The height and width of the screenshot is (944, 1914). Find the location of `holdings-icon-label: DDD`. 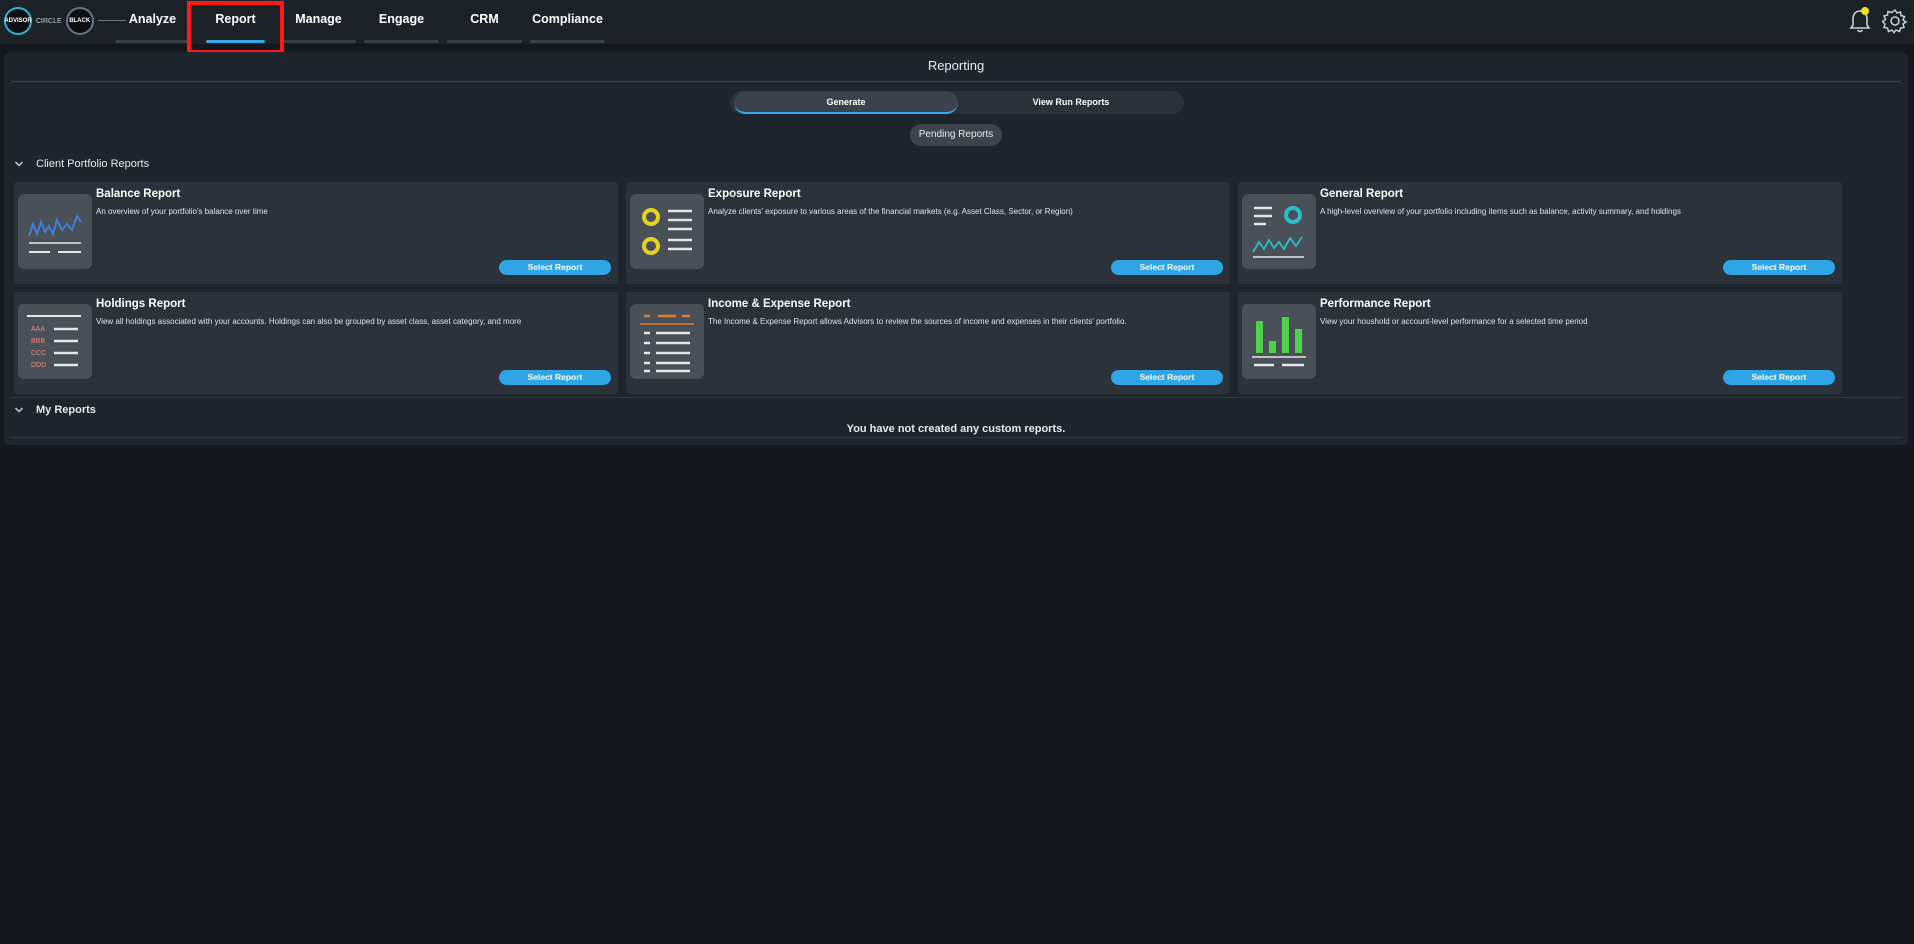

holdings-icon-label: DDD is located at coordinates (38, 365).